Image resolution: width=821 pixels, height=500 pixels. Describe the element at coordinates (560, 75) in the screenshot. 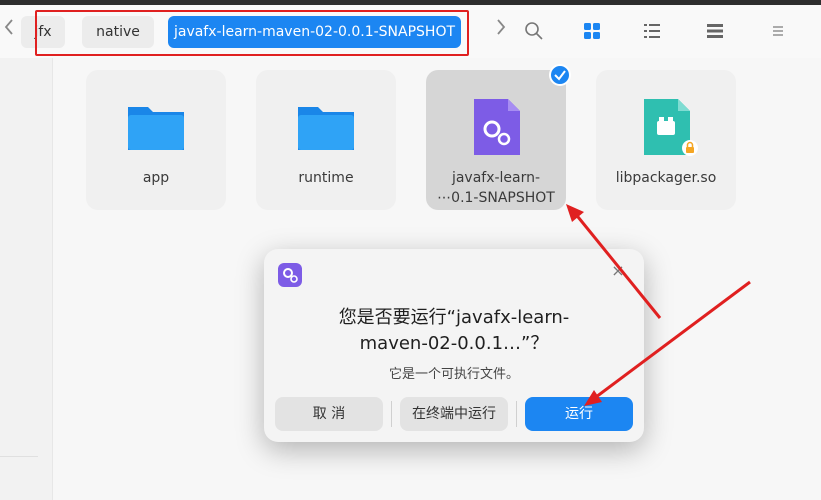

I see `selected-check-icon` at that location.